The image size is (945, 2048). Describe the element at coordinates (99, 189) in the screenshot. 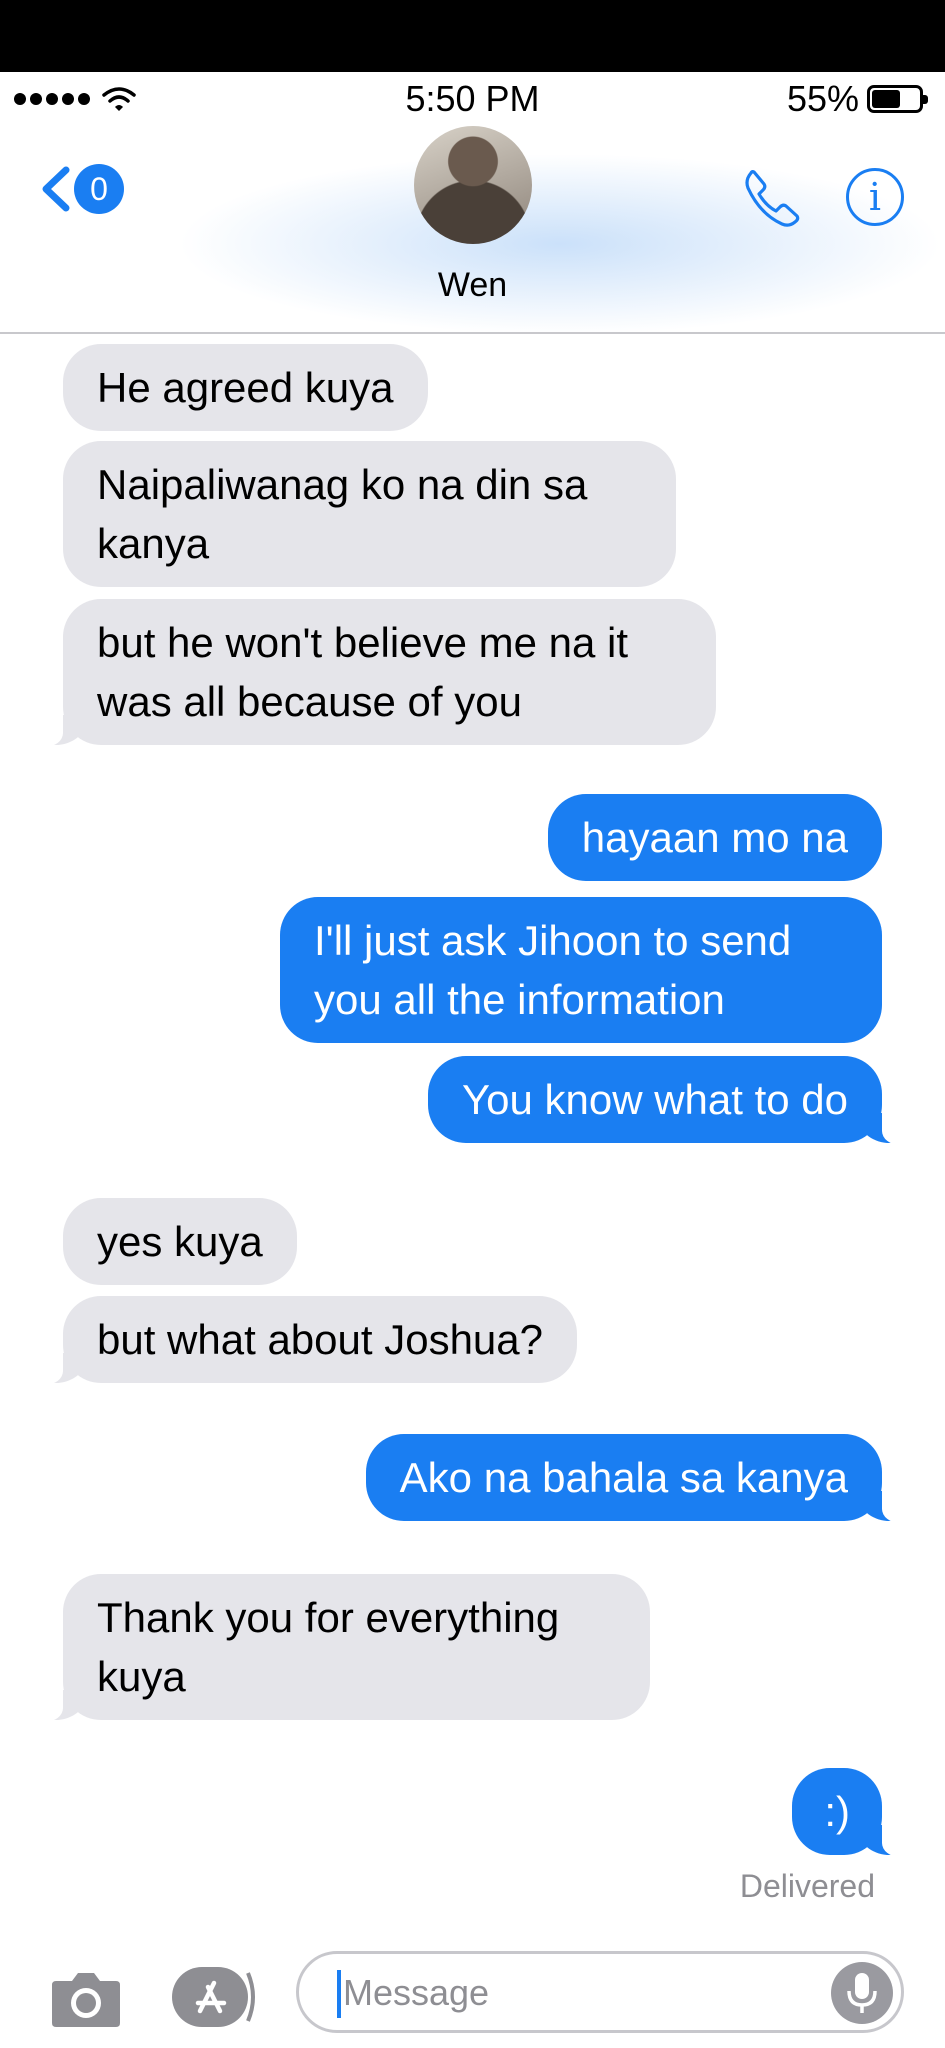

I see `unread-count-badge: 0` at that location.